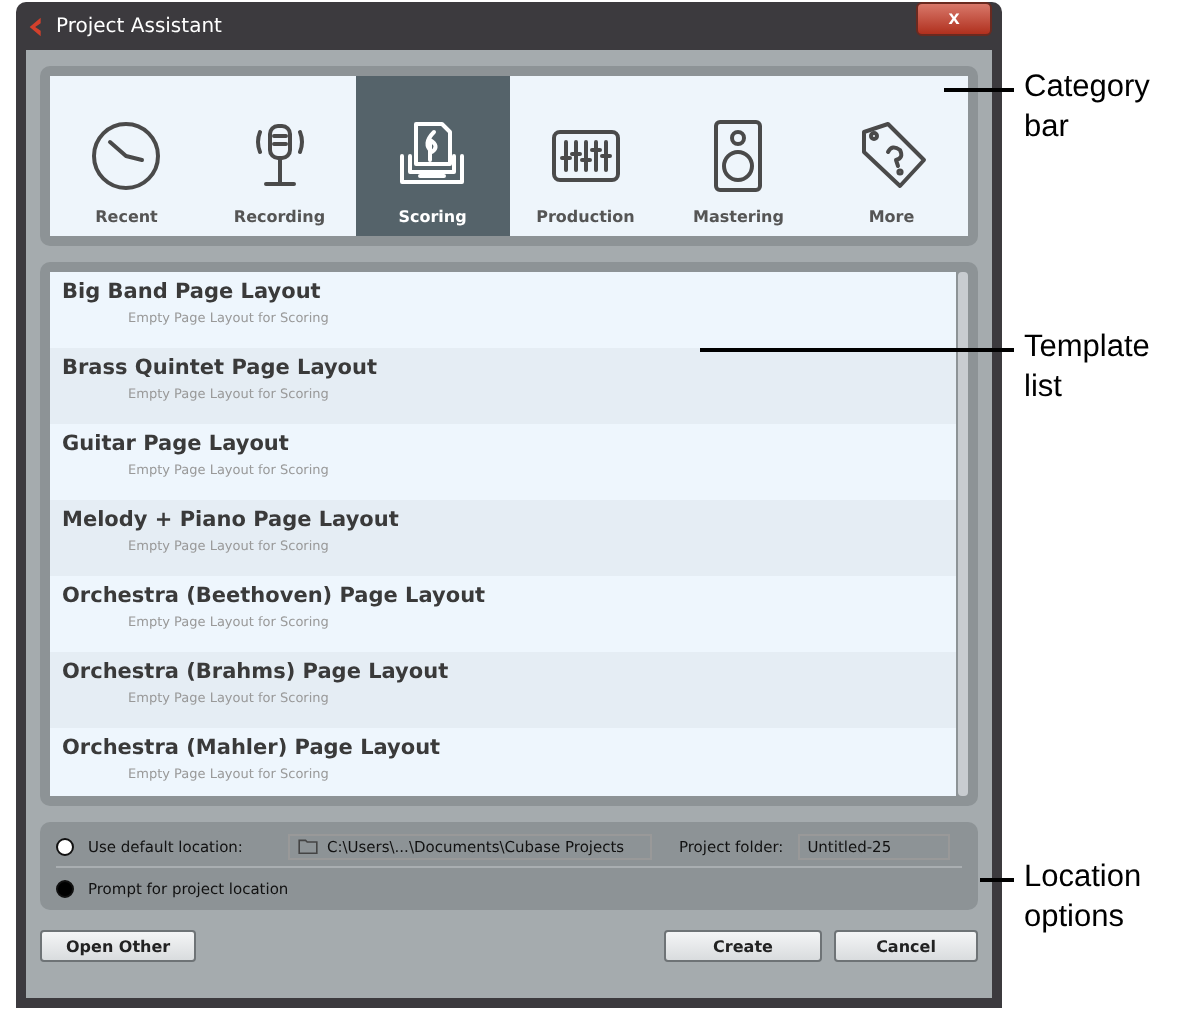 The image size is (1180, 1016). Describe the element at coordinates (1088, 108) in the screenshot. I see `callout-label: Category bar` at that location.